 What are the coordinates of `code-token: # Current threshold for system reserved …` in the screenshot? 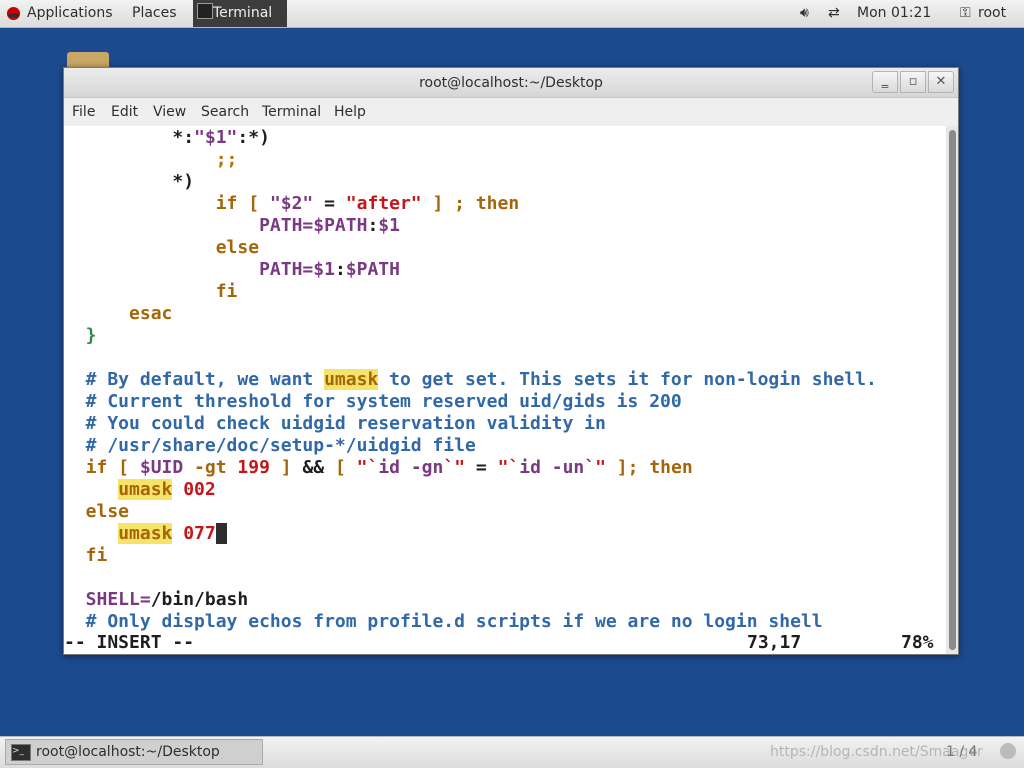 It's located at (373, 401).